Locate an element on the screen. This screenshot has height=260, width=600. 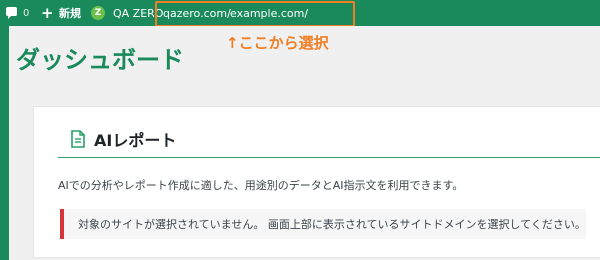
card-header: AIレポート is located at coordinates (329, 142).